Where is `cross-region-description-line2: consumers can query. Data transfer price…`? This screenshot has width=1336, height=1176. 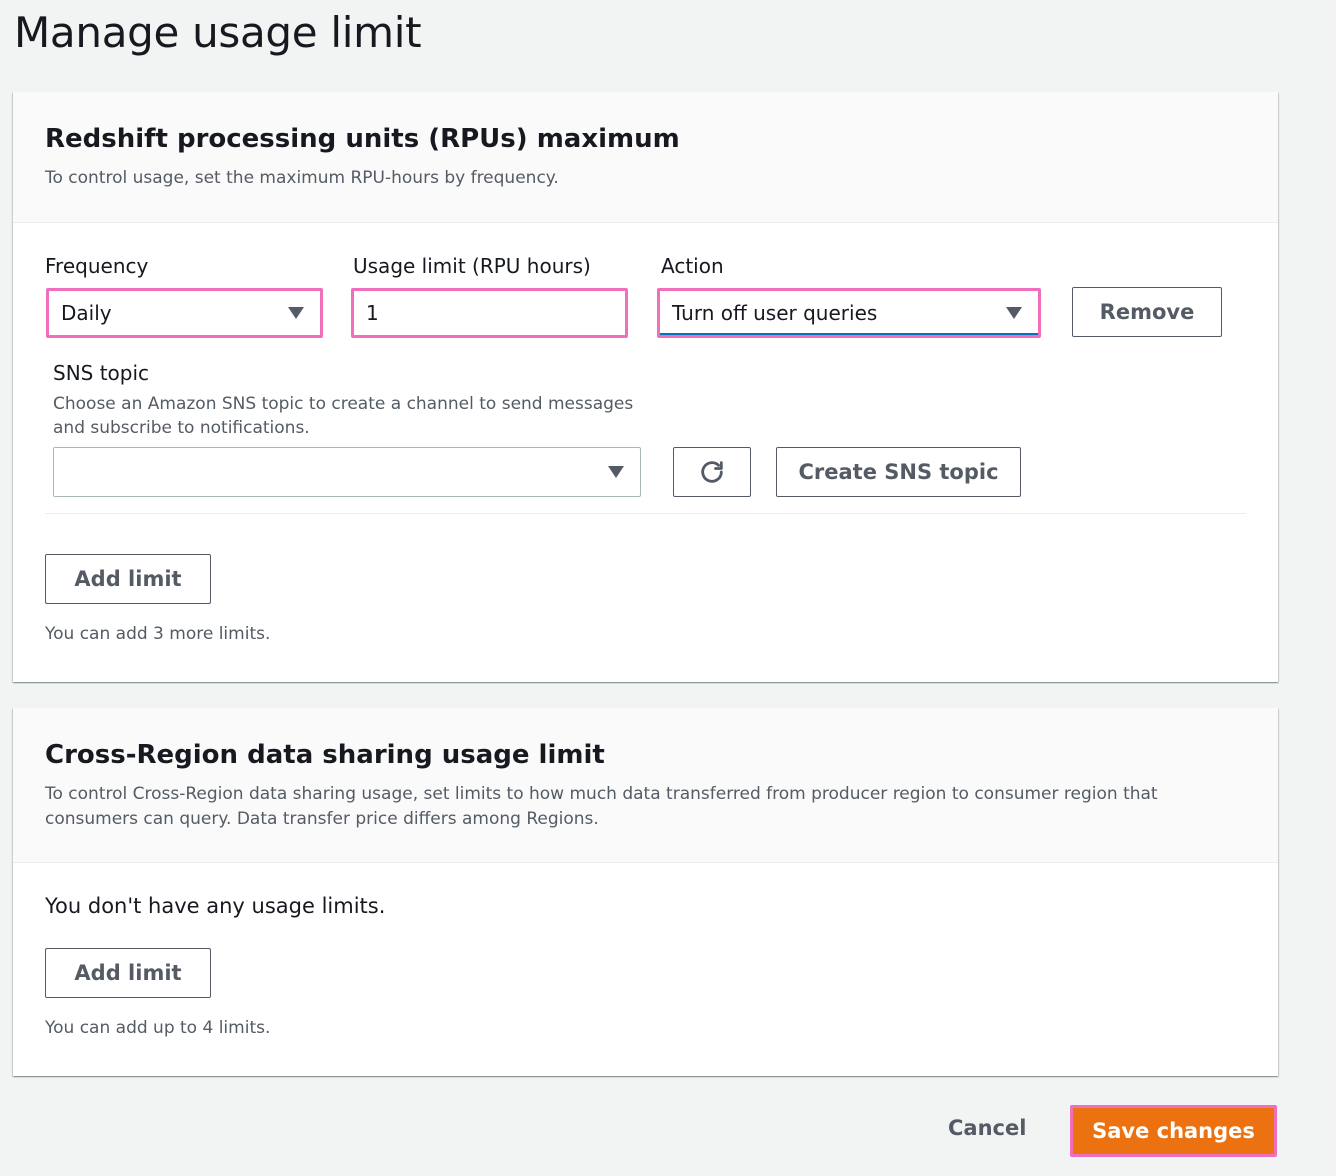
cross-region-description-line2: consumers can query. Data transfer price… is located at coordinates (322, 819).